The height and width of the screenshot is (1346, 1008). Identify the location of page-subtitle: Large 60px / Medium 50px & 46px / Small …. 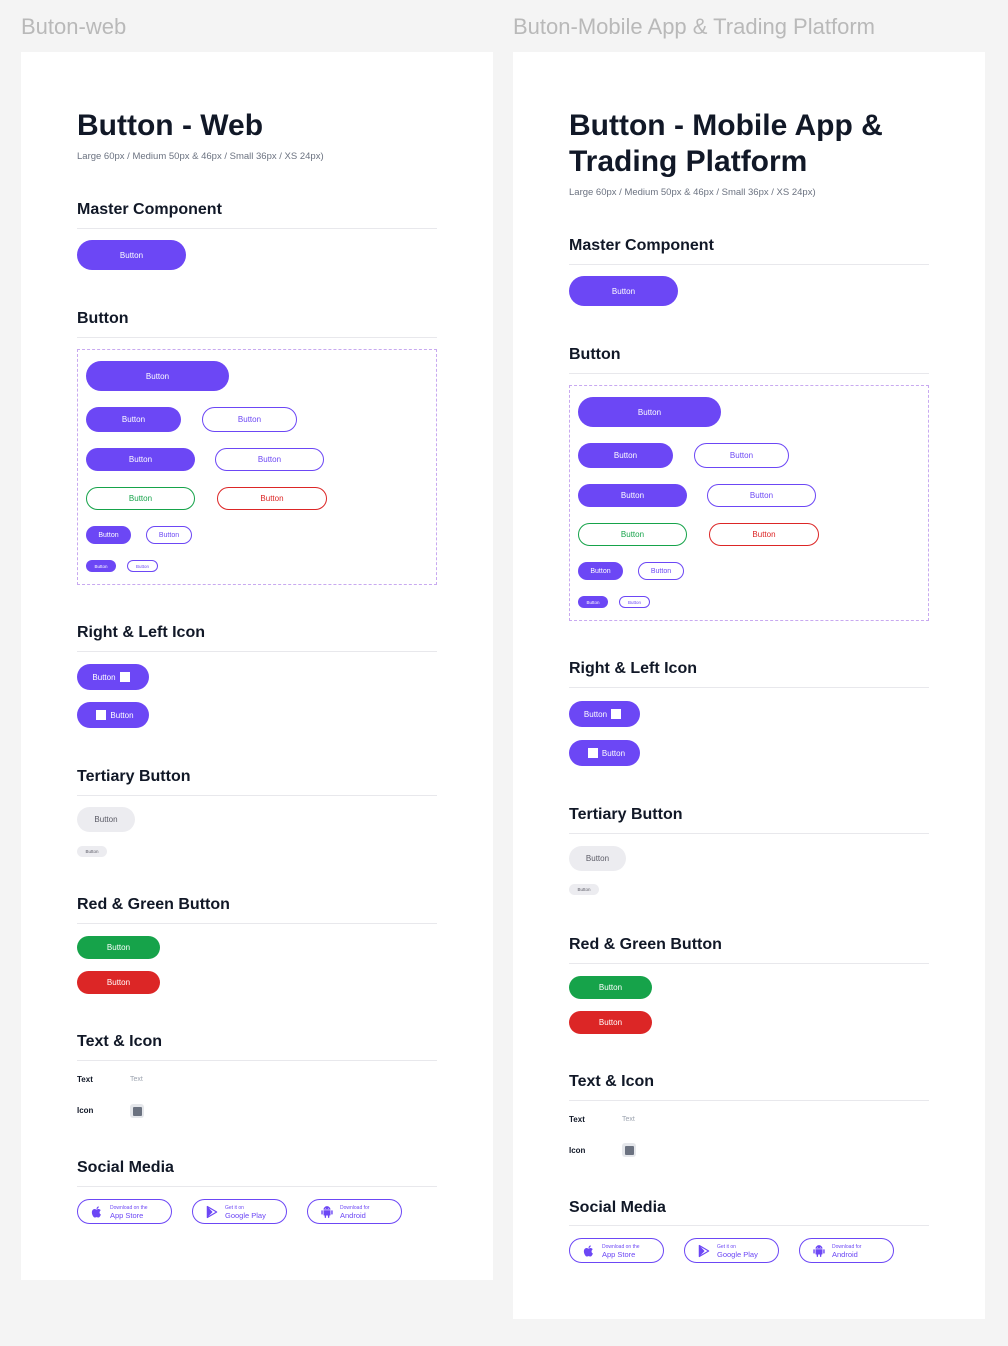
(200, 156).